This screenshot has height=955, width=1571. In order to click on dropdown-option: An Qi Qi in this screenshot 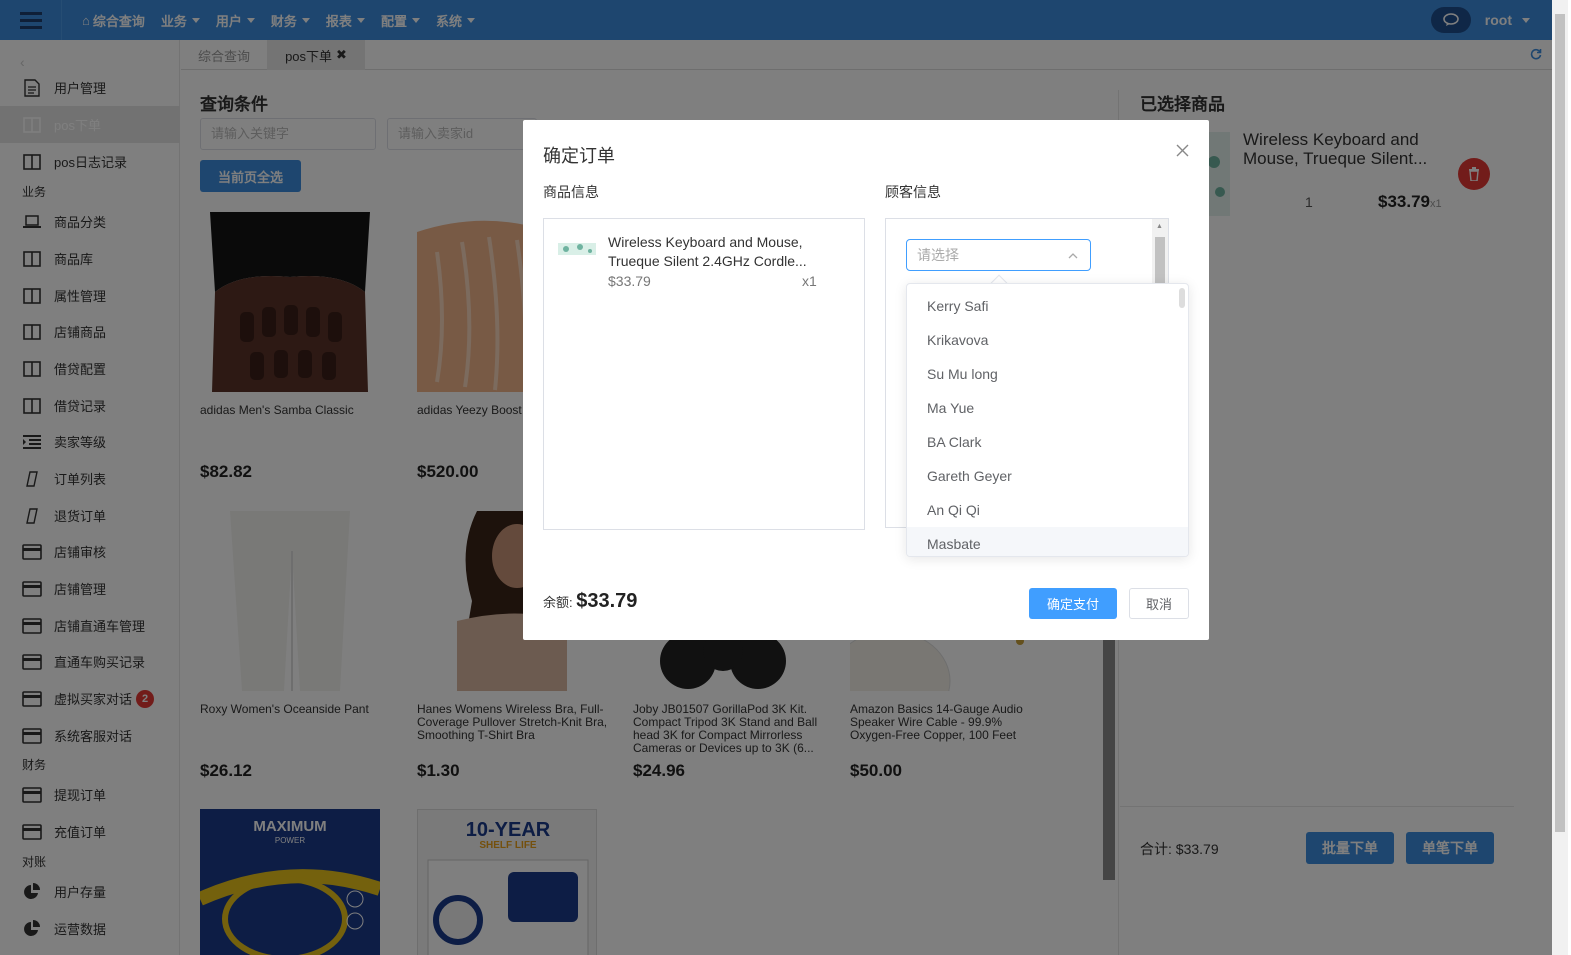, I will do `click(1047, 510)`.